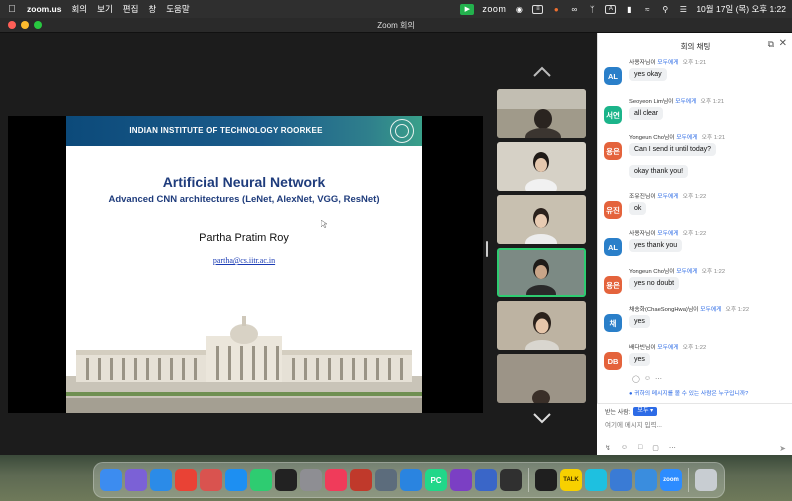 This screenshot has height=501, width=792. What do you see at coordinates (611, 9) in the screenshot?
I see `input-source-icon: A` at bounding box center [611, 9].